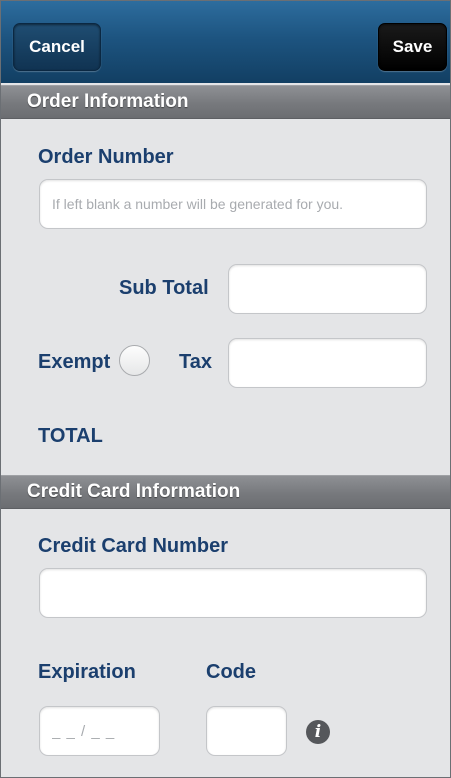  What do you see at coordinates (327, 363) in the screenshot?
I see `tax-input` at bounding box center [327, 363].